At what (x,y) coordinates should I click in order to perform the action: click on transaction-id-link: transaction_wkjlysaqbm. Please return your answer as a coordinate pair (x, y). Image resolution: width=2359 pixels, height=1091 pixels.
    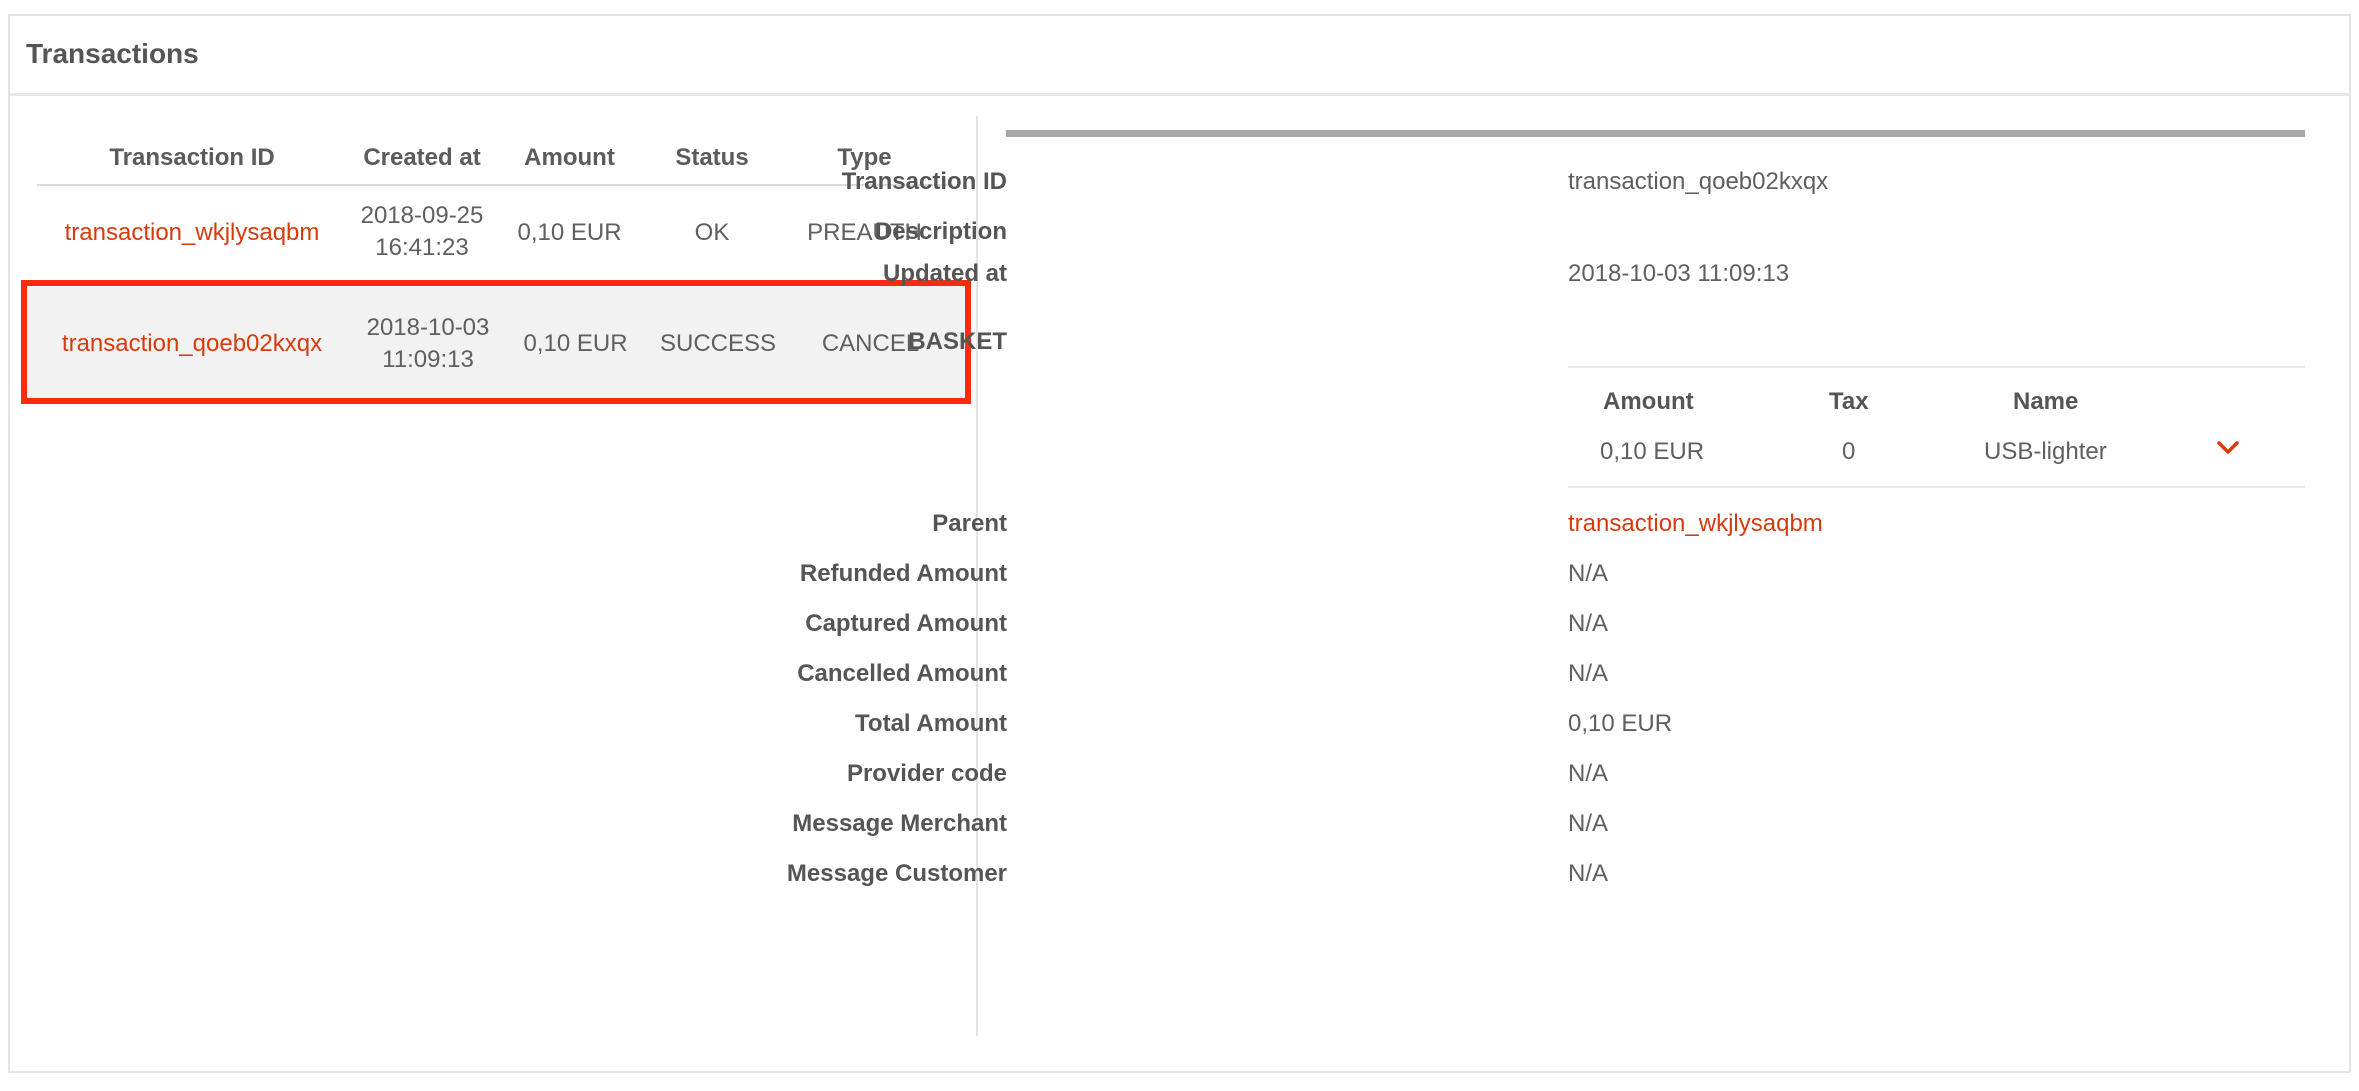
    Looking at the image, I should click on (192, 233).